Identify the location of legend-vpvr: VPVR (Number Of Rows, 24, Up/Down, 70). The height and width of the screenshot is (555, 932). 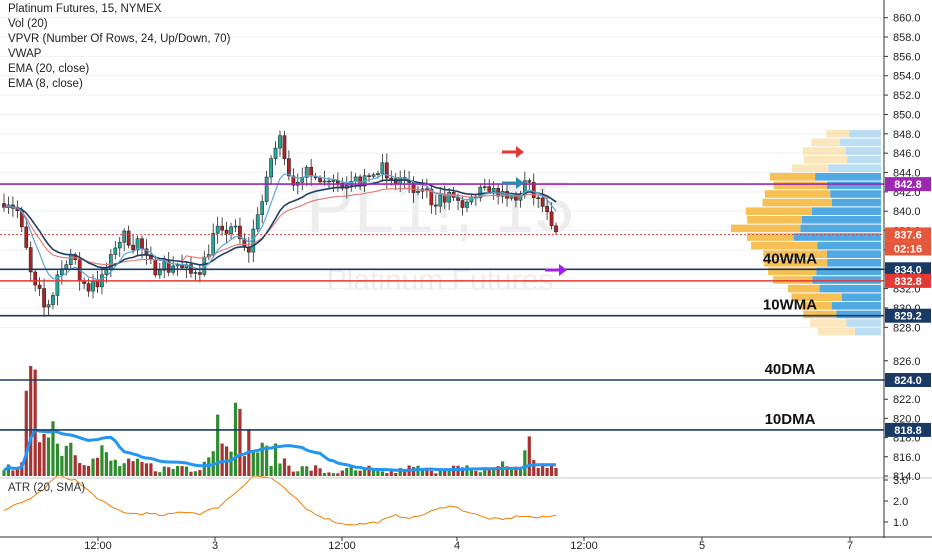
(119, 39).